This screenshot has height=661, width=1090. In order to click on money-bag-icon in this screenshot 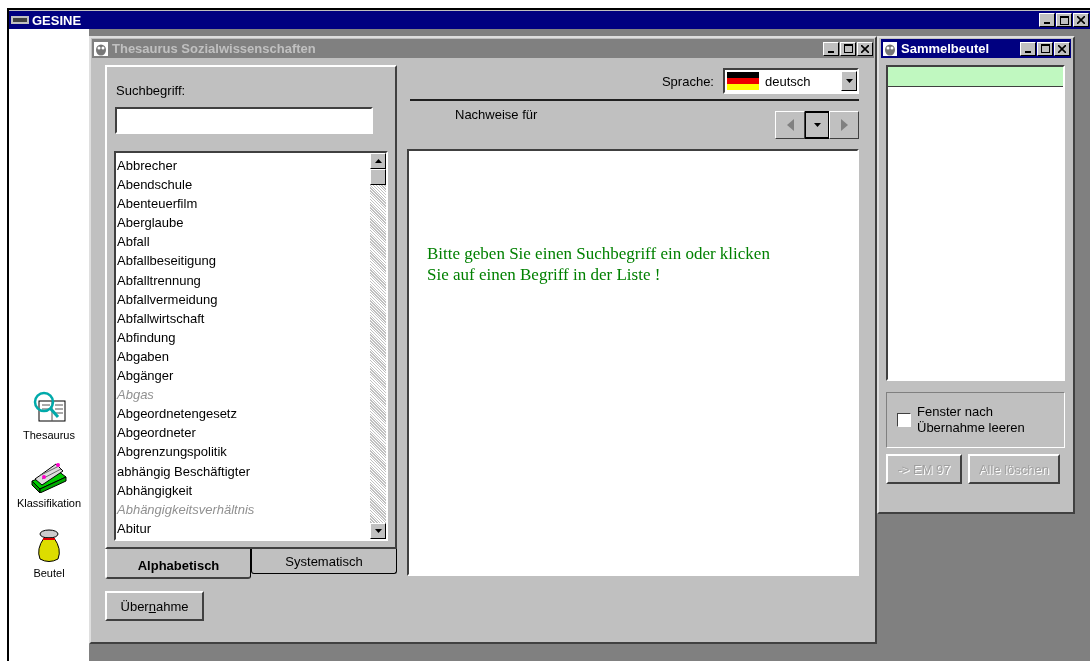, I will do `click(49, 546)`.